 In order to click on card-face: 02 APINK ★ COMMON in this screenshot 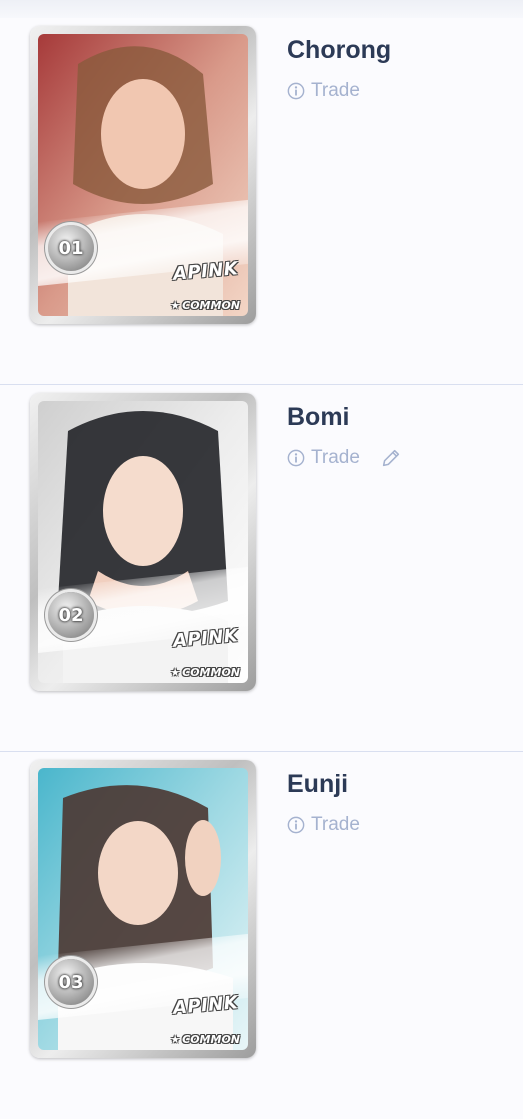, I will do `click(143, 542)`.